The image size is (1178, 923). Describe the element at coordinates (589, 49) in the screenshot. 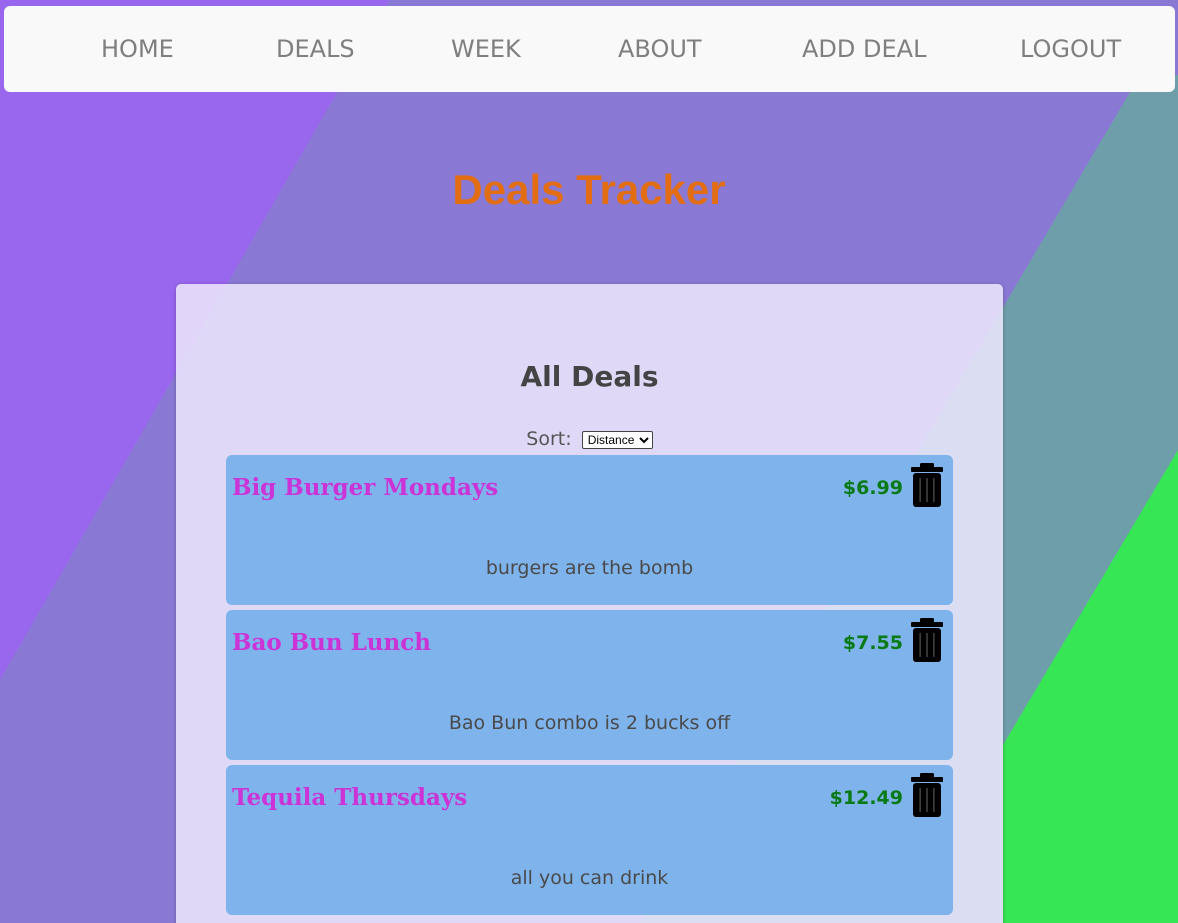

I see `navbar: HOME DEALS WEEK ABOUT ADD DEAL LOGOUT` at that location.